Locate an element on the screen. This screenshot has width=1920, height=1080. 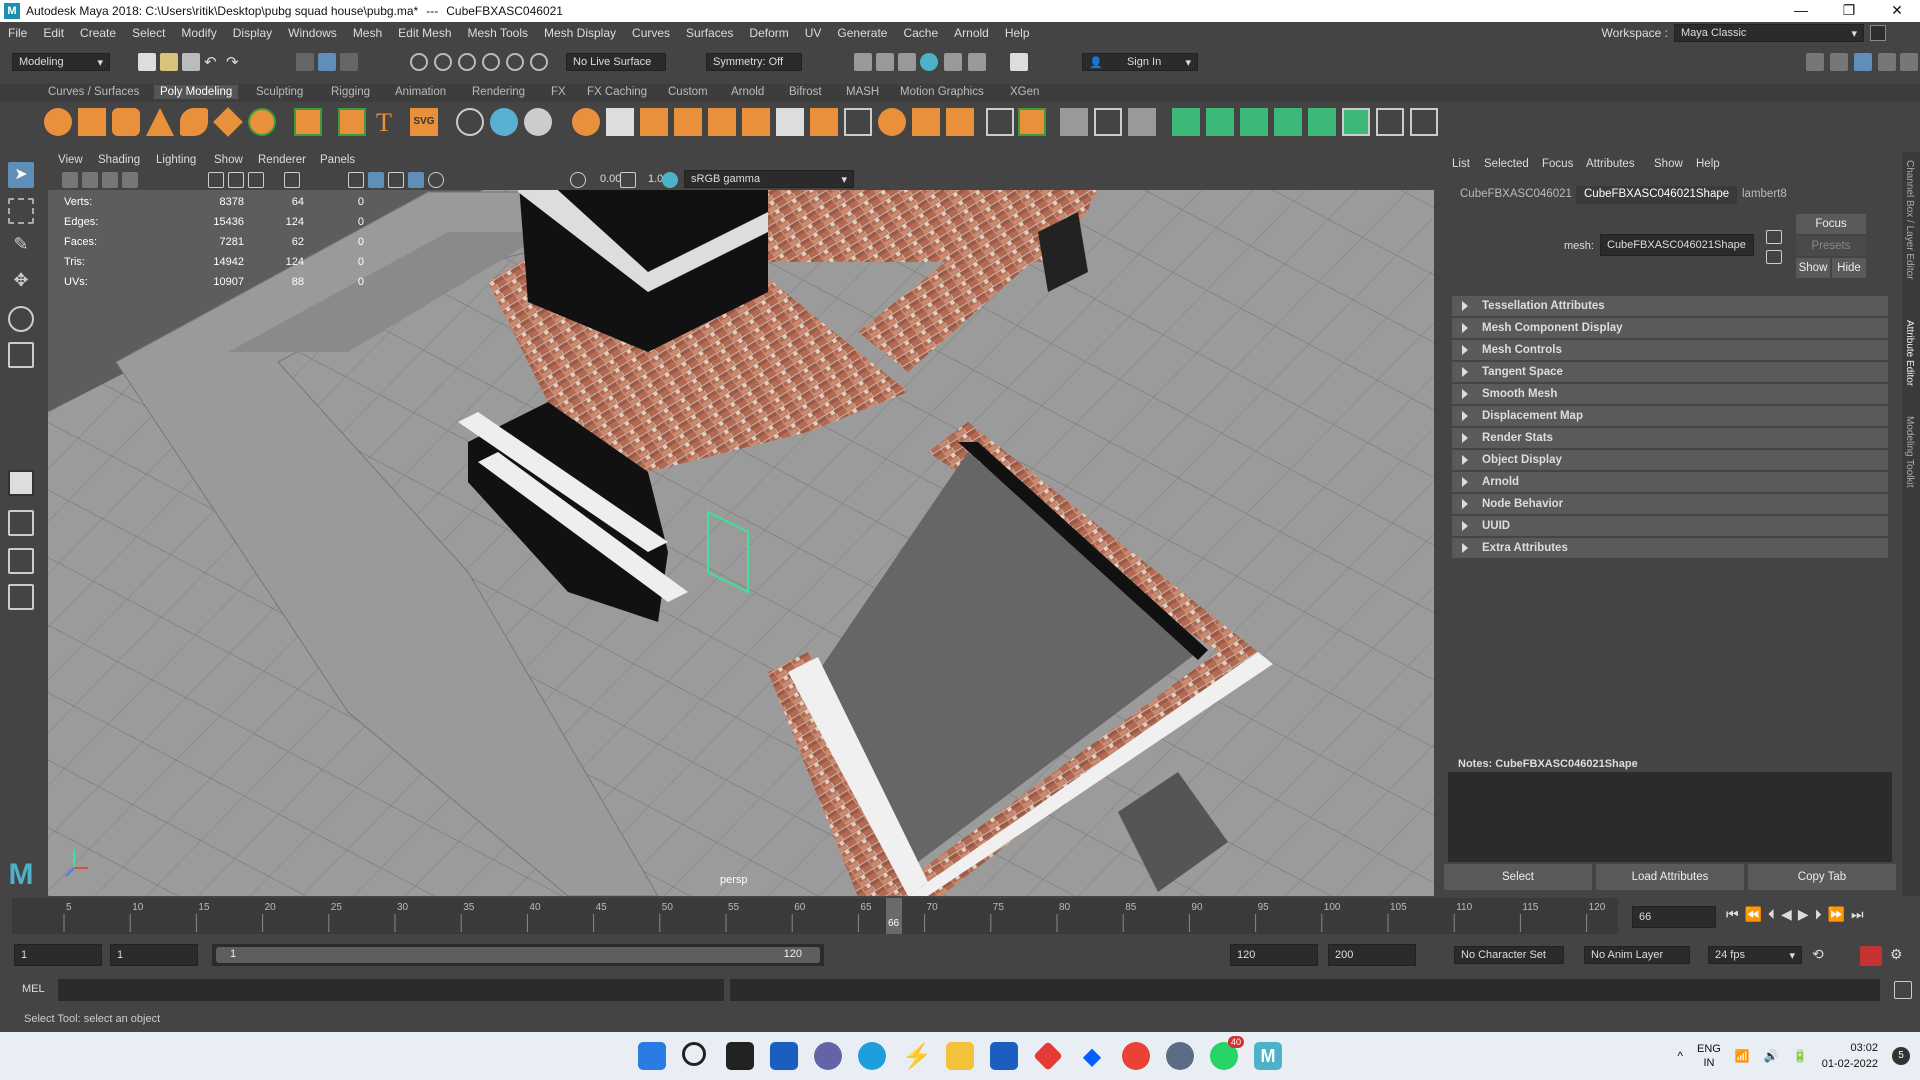
auto-key-icon is located at coordinates (1871, 956).